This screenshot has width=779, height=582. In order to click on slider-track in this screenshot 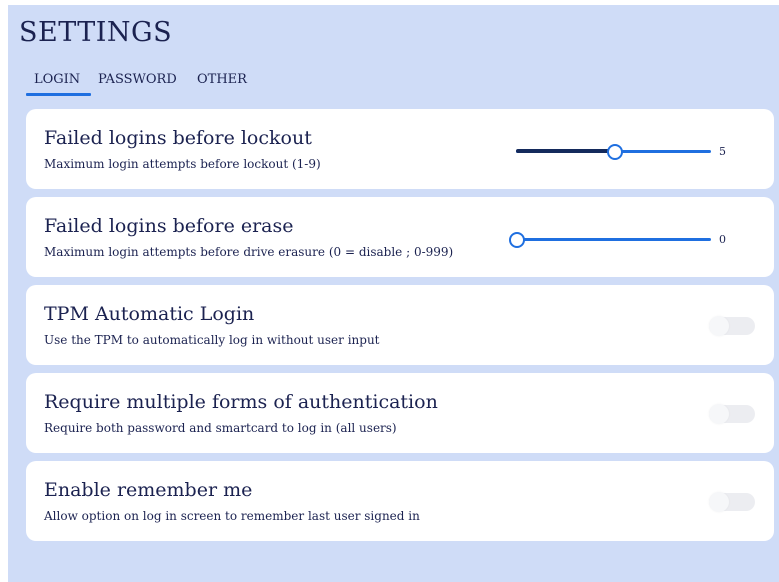, I will do `click(613, 239)`.